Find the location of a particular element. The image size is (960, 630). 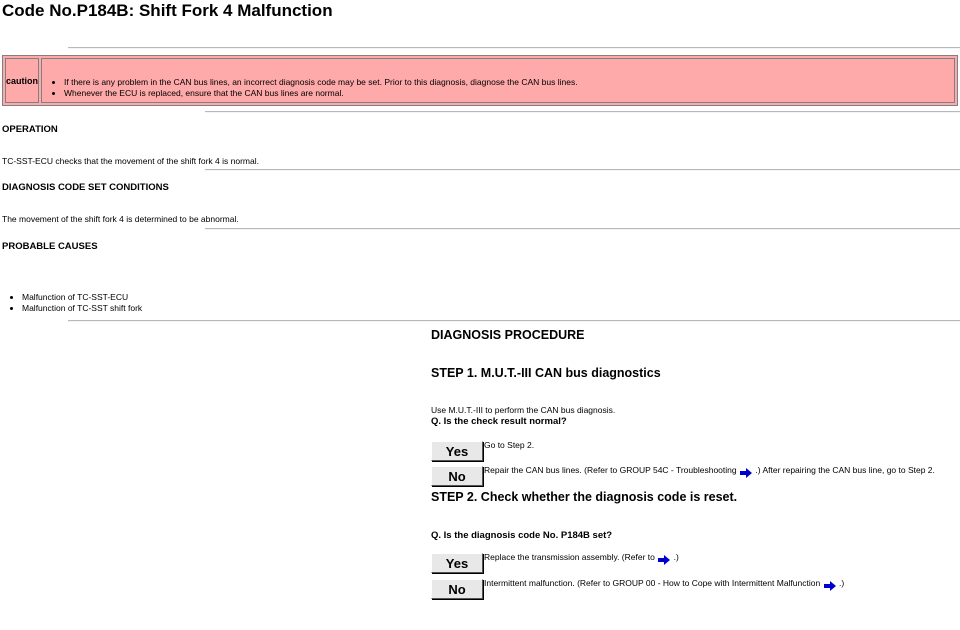

step1-question: Q. Is the check result normal? is located at coordinates (499, 421).